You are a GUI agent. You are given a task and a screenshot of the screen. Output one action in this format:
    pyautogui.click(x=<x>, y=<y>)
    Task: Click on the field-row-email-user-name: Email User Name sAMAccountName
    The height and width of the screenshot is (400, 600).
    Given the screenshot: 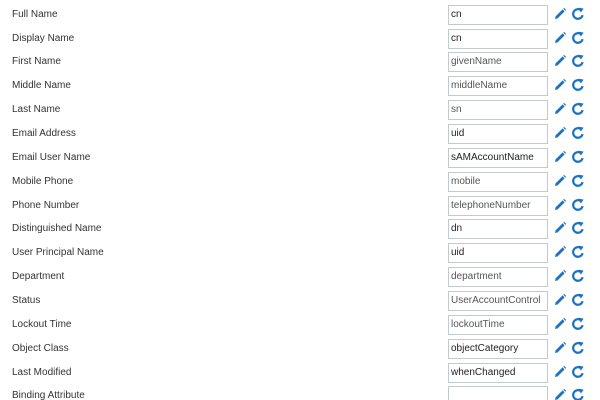 What is the action you would take?
    pyautogui.click(x=300, y=158)
    